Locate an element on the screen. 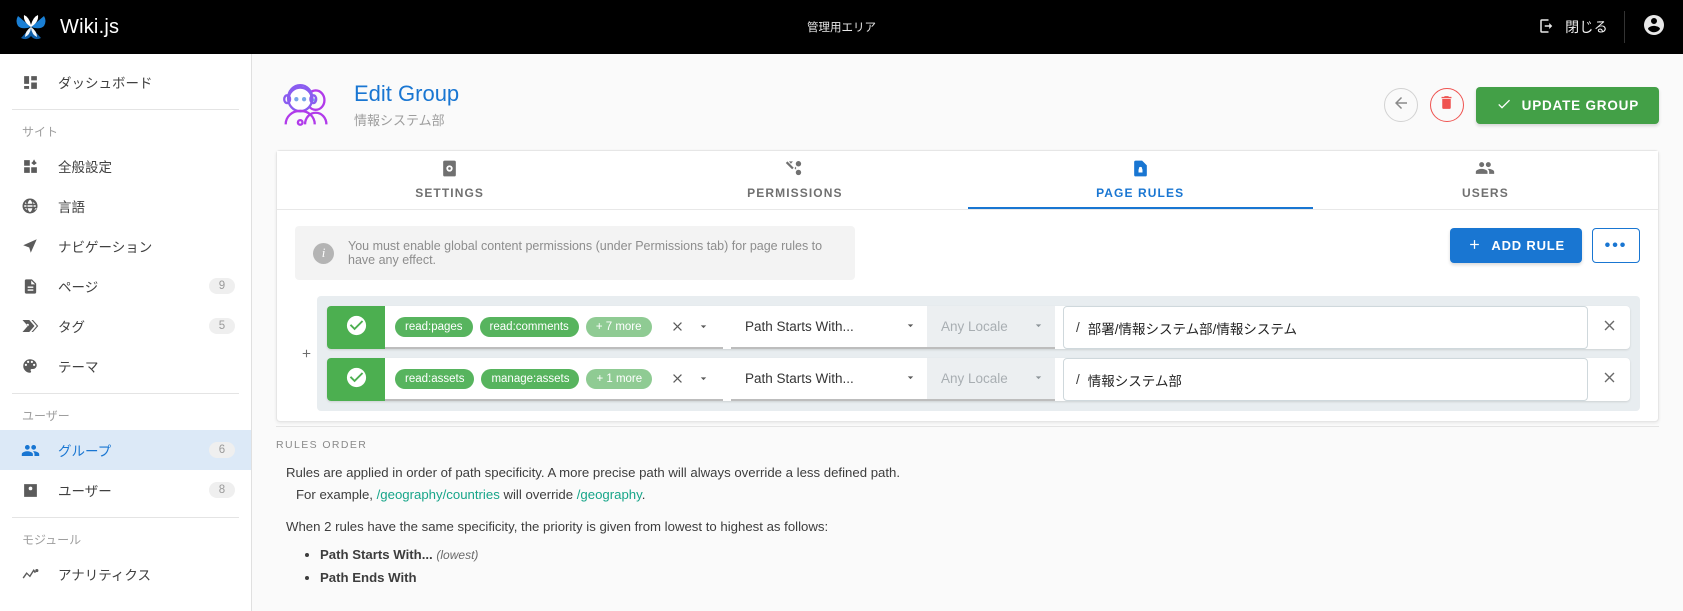  rule-permissions-select: read:pages read:comments + 7 more is located at coordinates (554, 327).